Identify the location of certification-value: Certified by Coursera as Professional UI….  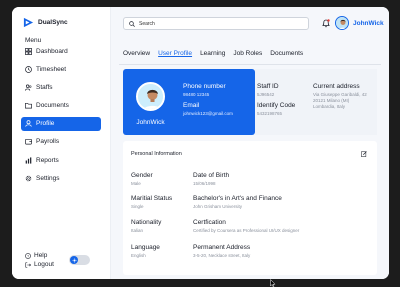
(246, 230).